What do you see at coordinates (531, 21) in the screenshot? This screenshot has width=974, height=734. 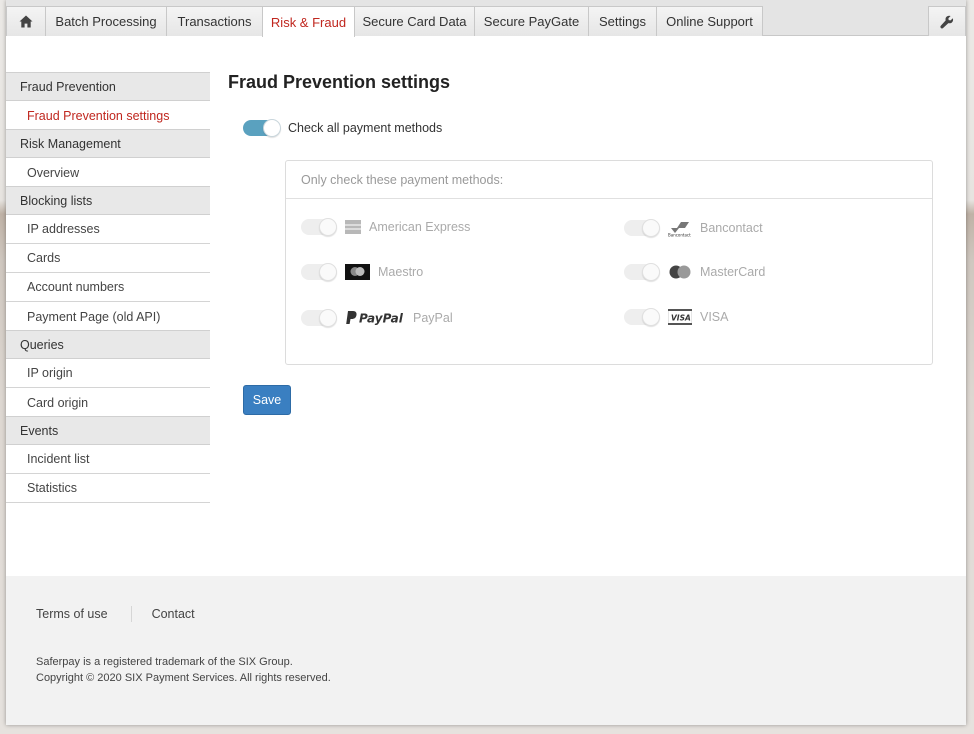 I see `tab-secure-paygate: Secure PayGate` at bounding box center [531, 21].